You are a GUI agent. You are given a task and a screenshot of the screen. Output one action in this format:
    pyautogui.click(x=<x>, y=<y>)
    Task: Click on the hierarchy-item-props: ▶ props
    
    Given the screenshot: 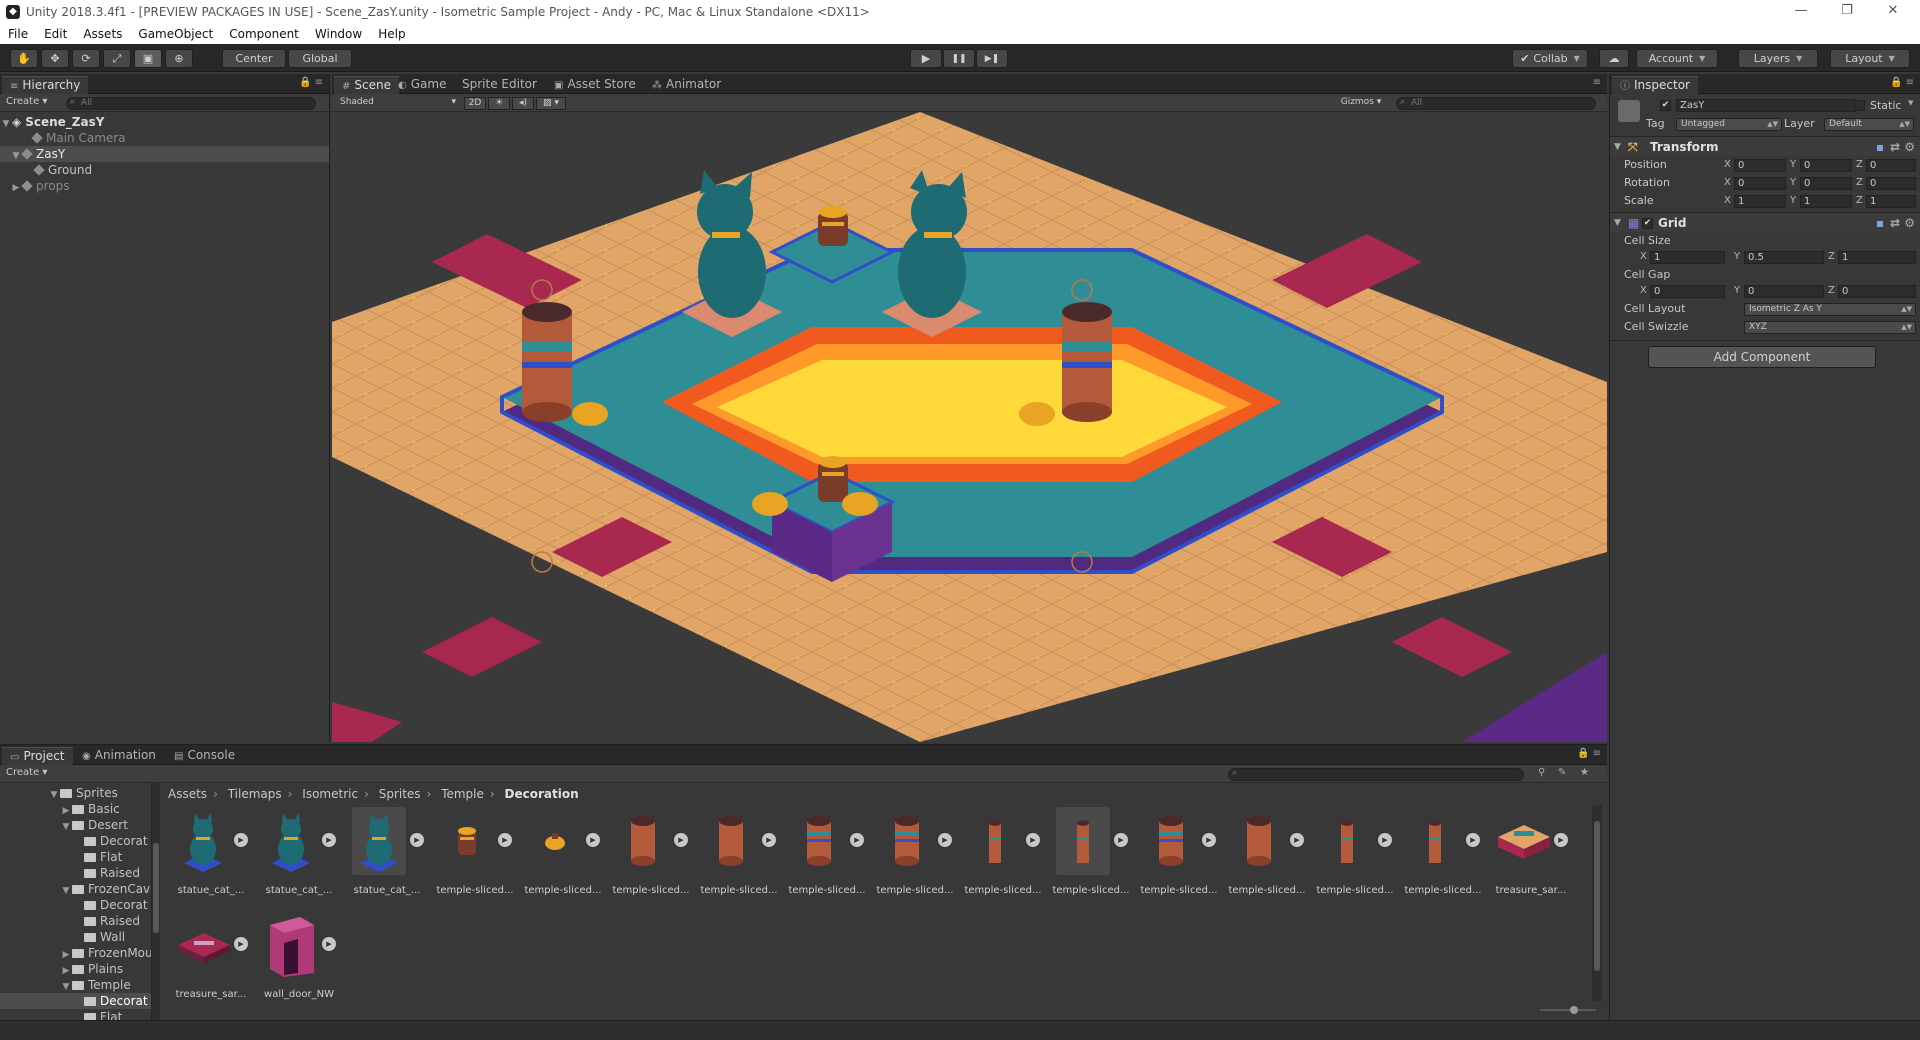 What is the action you would take?
    pyautogui.click(x=164, y=186)
    